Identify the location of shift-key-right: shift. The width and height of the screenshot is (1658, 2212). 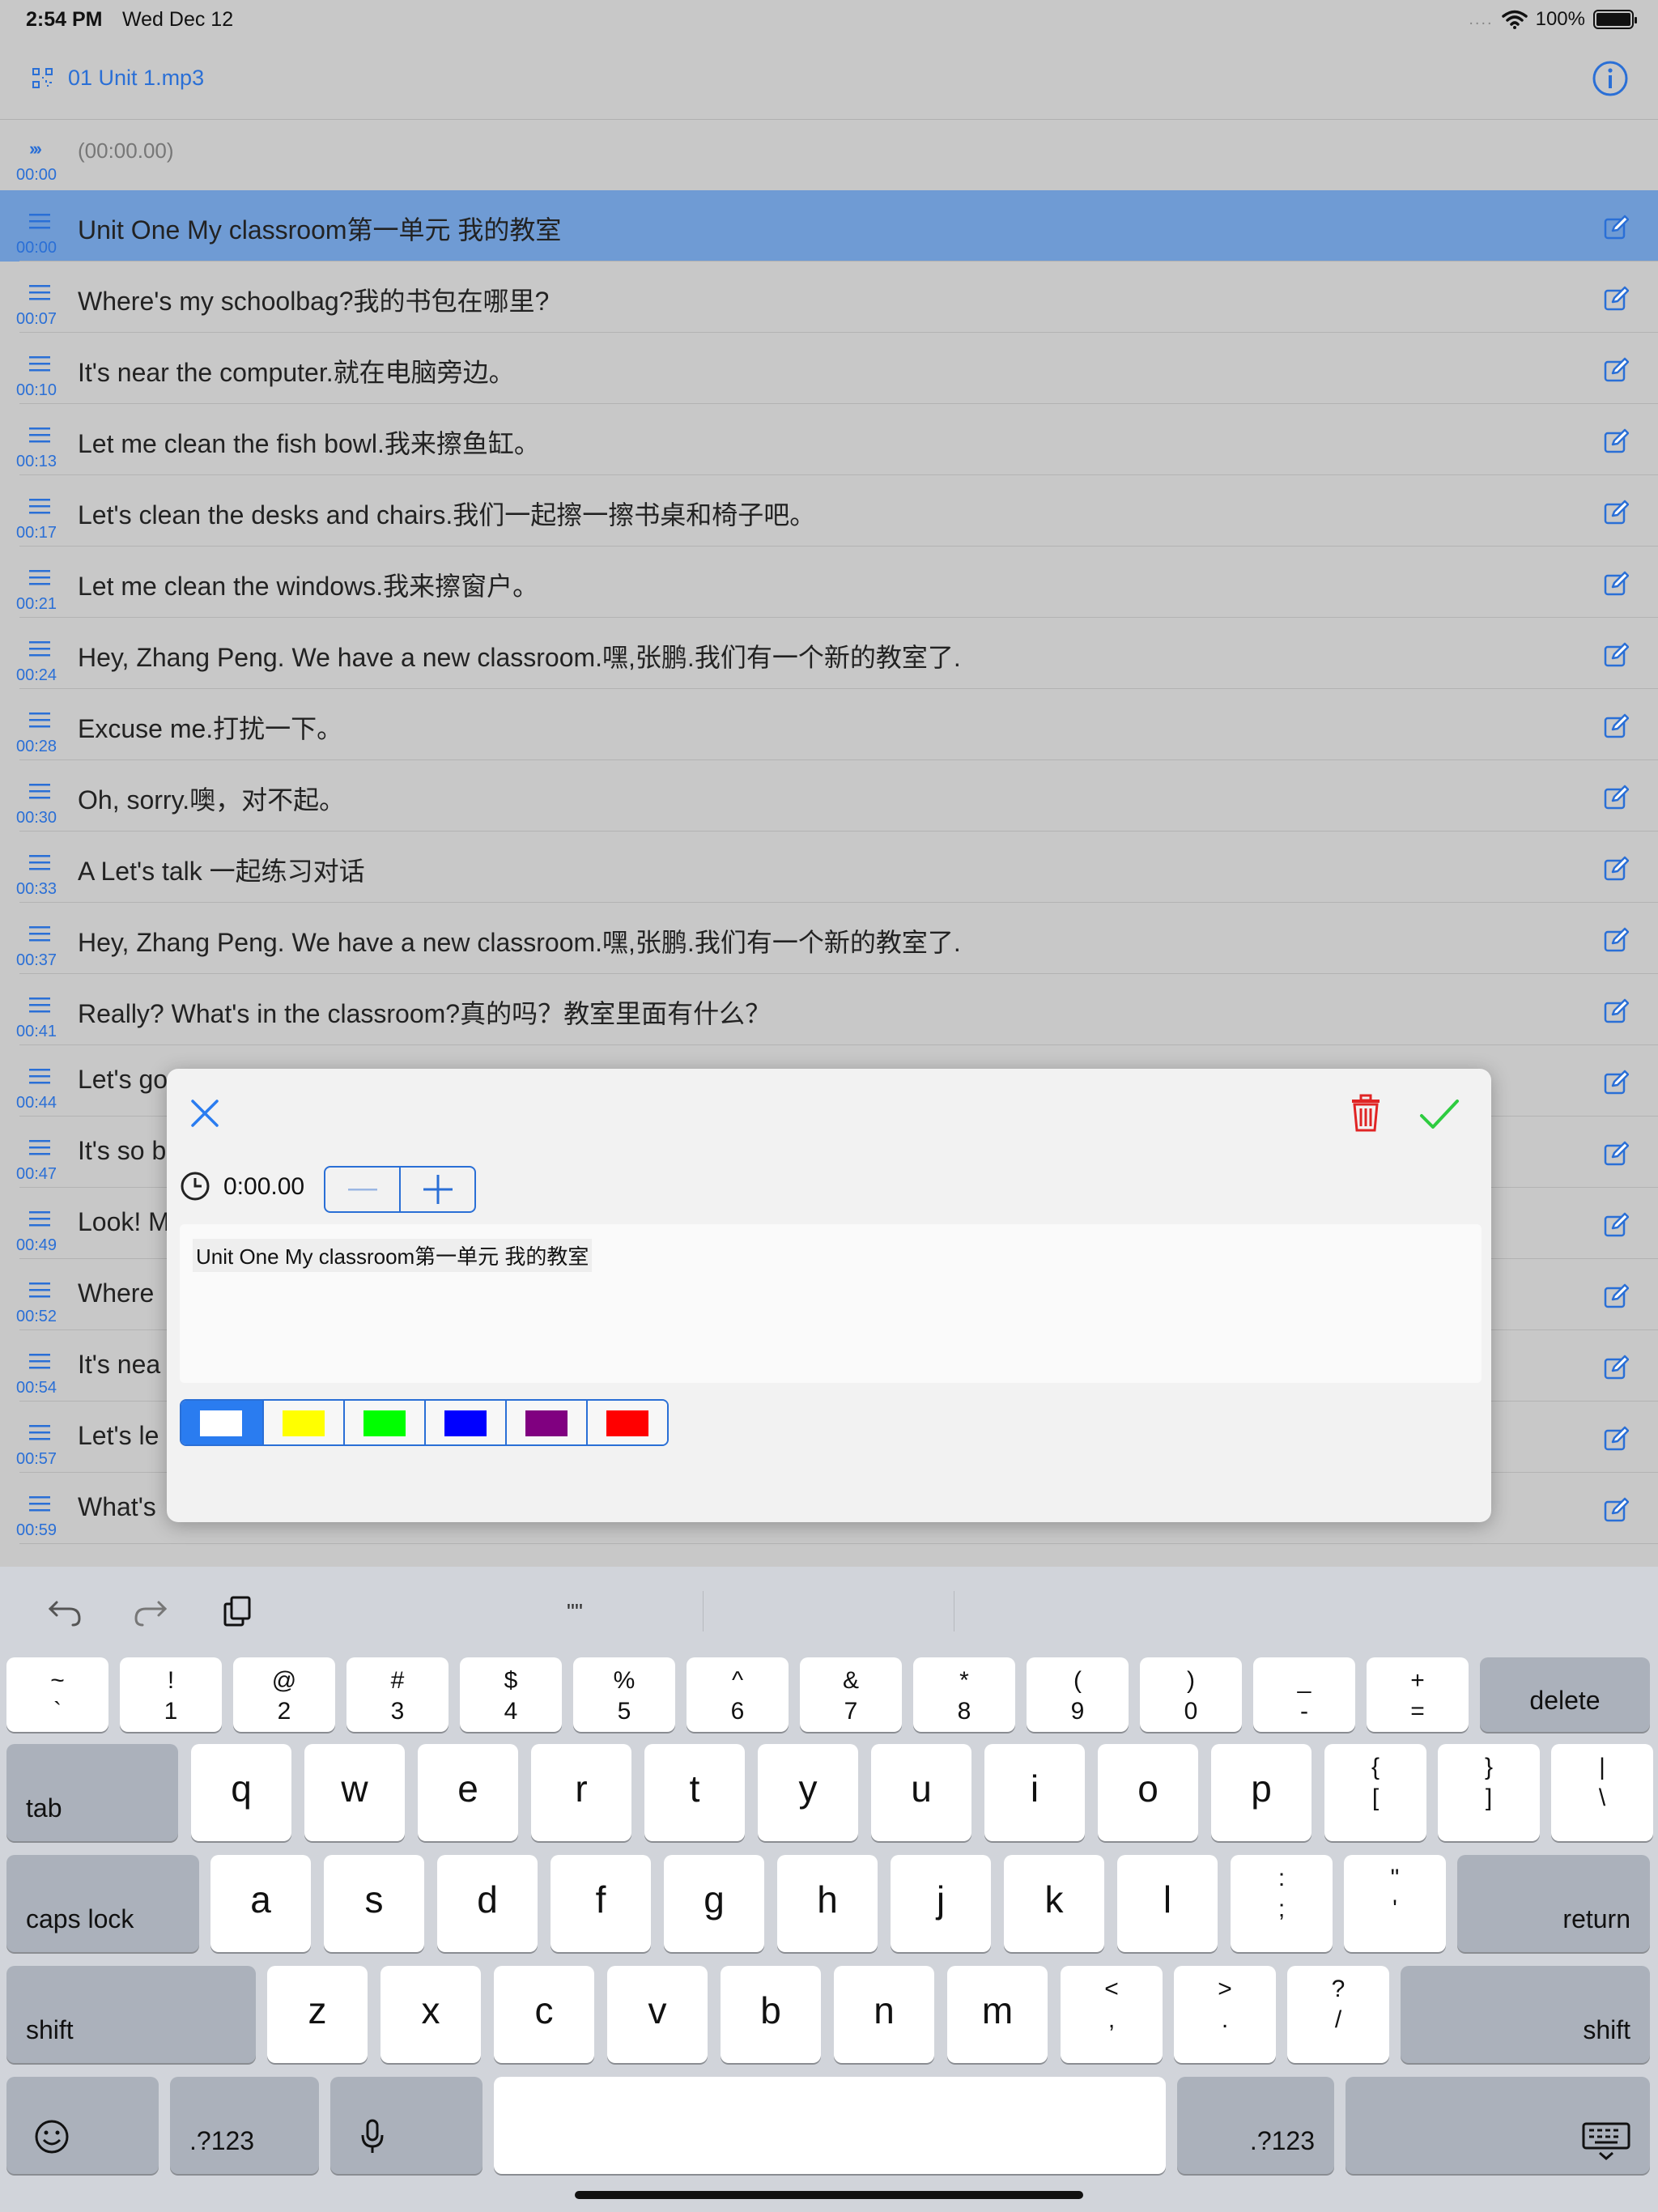
(1525, 2014).